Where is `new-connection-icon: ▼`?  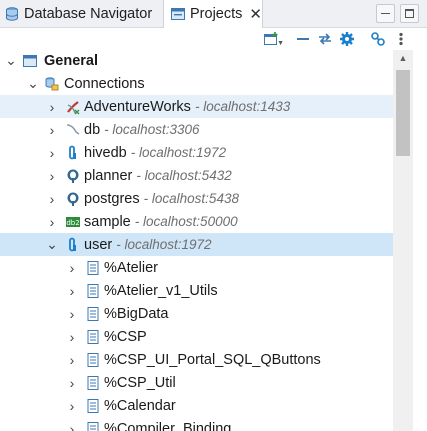
new-connection-icon: ▼ is located at coordinates (273, 39).